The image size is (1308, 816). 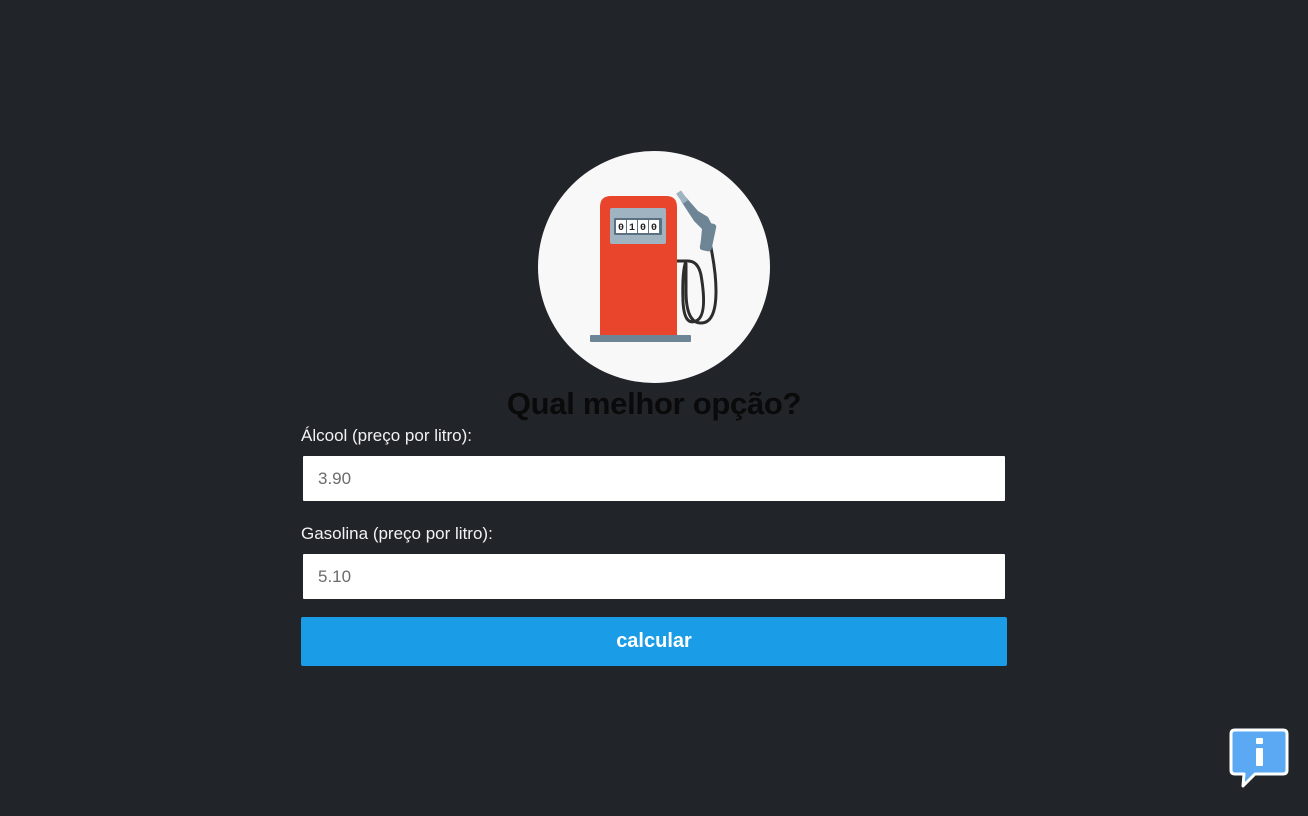 I want to click on gas-pump-icon: 0 1 0 0, so click(x=654, y=266).